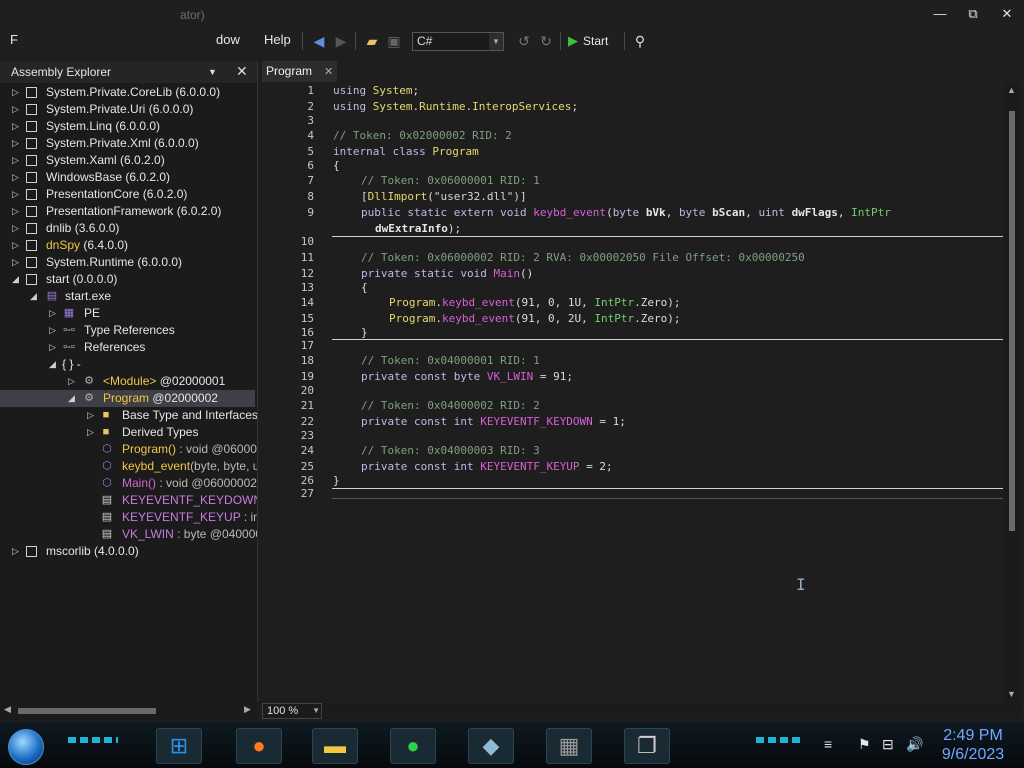 The width and height of the screenshot is (1024, 768). What do you see at coordinates (413, 746) in the screenshot?
I see `spotify-icon: ●` at bounding box center [413, 746].